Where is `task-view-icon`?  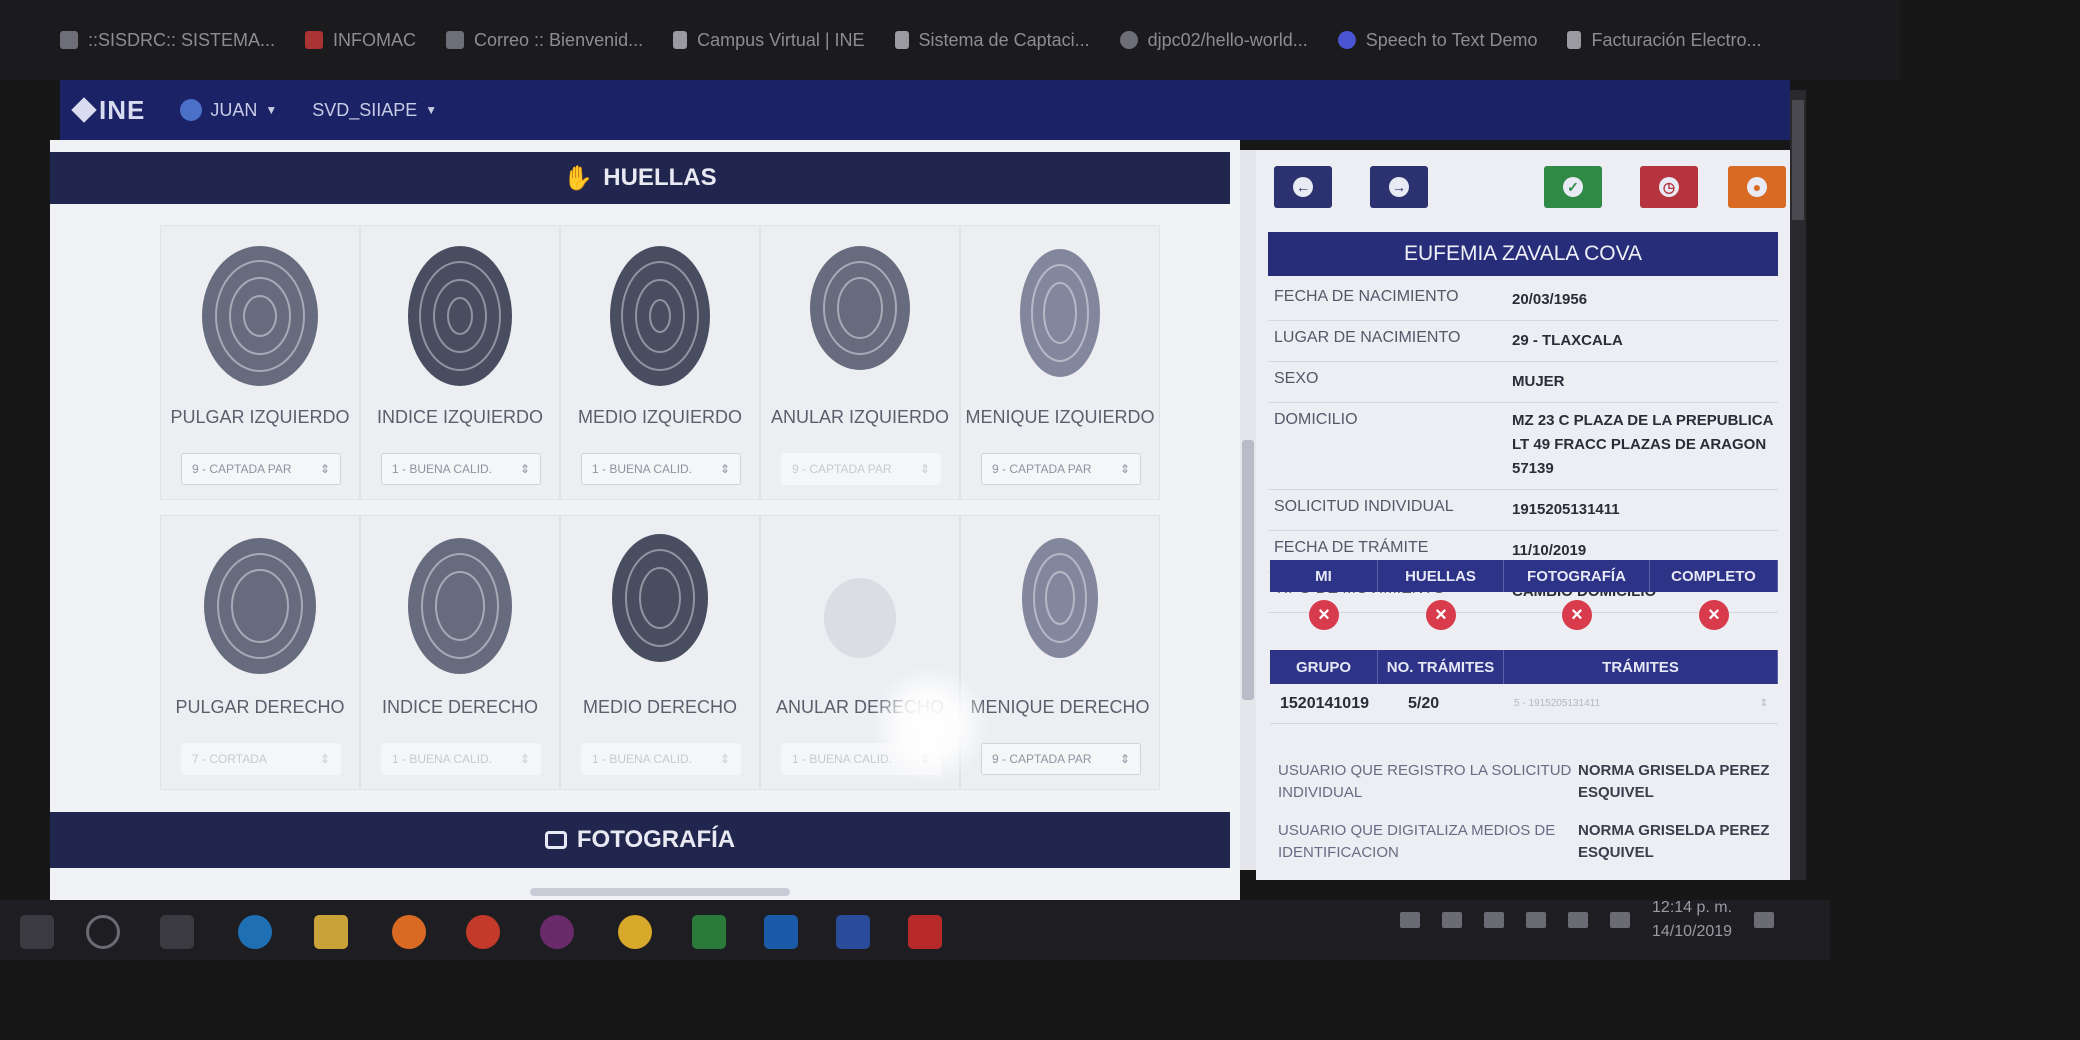 task-view-icon is located at coordinates (177, 932).